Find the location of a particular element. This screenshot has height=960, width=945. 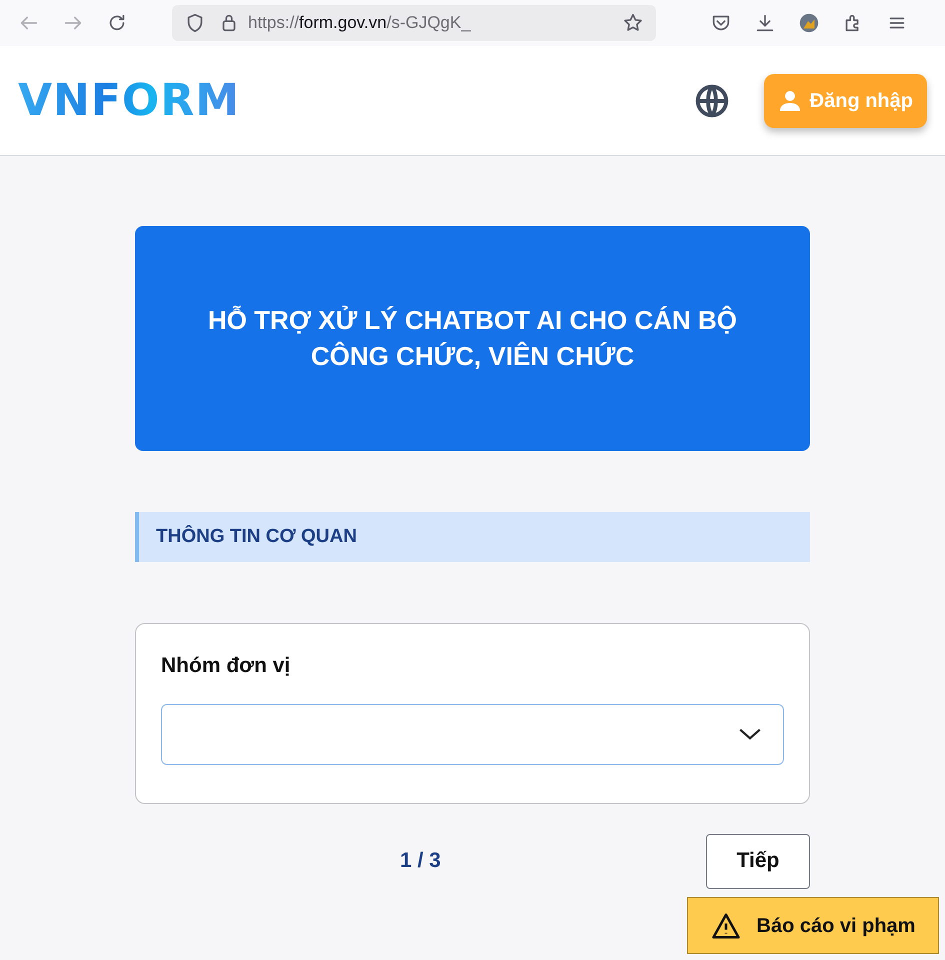

profile-avatar-icon is located at coordinates (809, 23).